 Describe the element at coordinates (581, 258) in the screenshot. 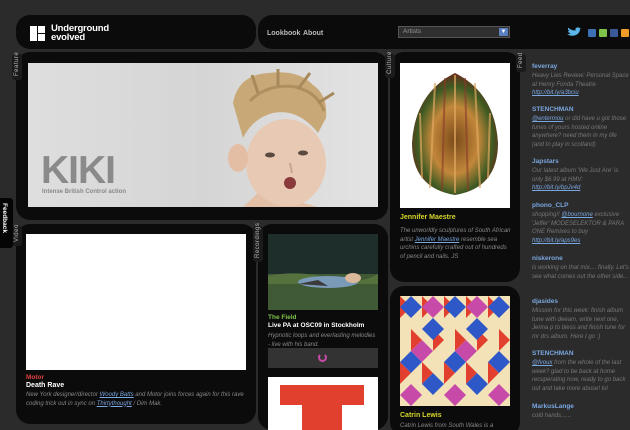

I see `feed-user-5: niskerone` at that location.